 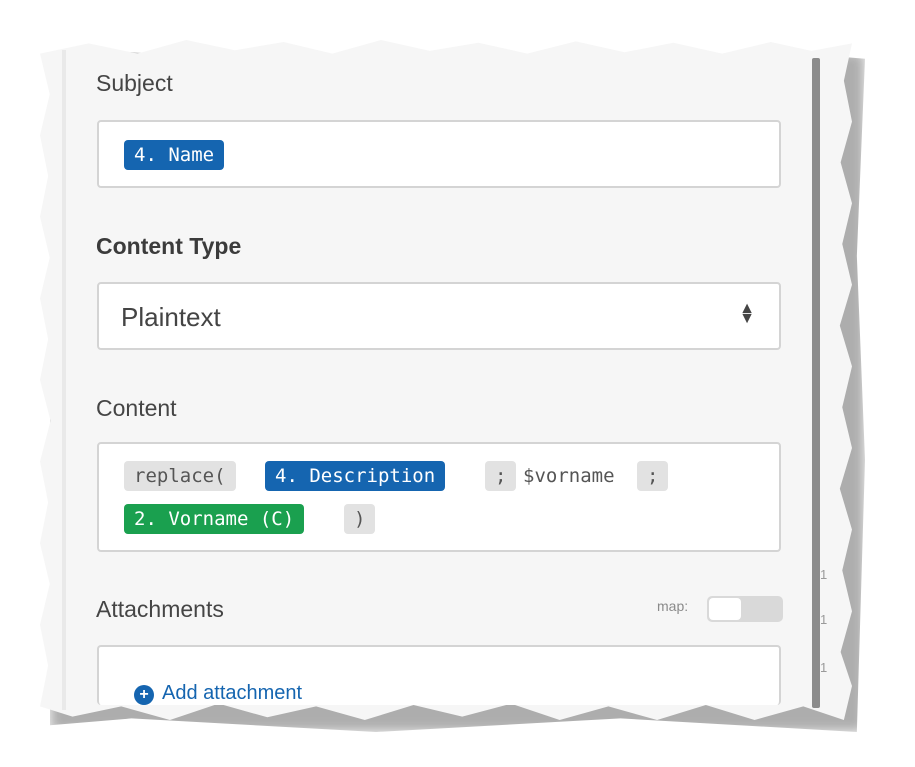 I want to click on content-type-label: Content Type, so click(x=169, y=246).